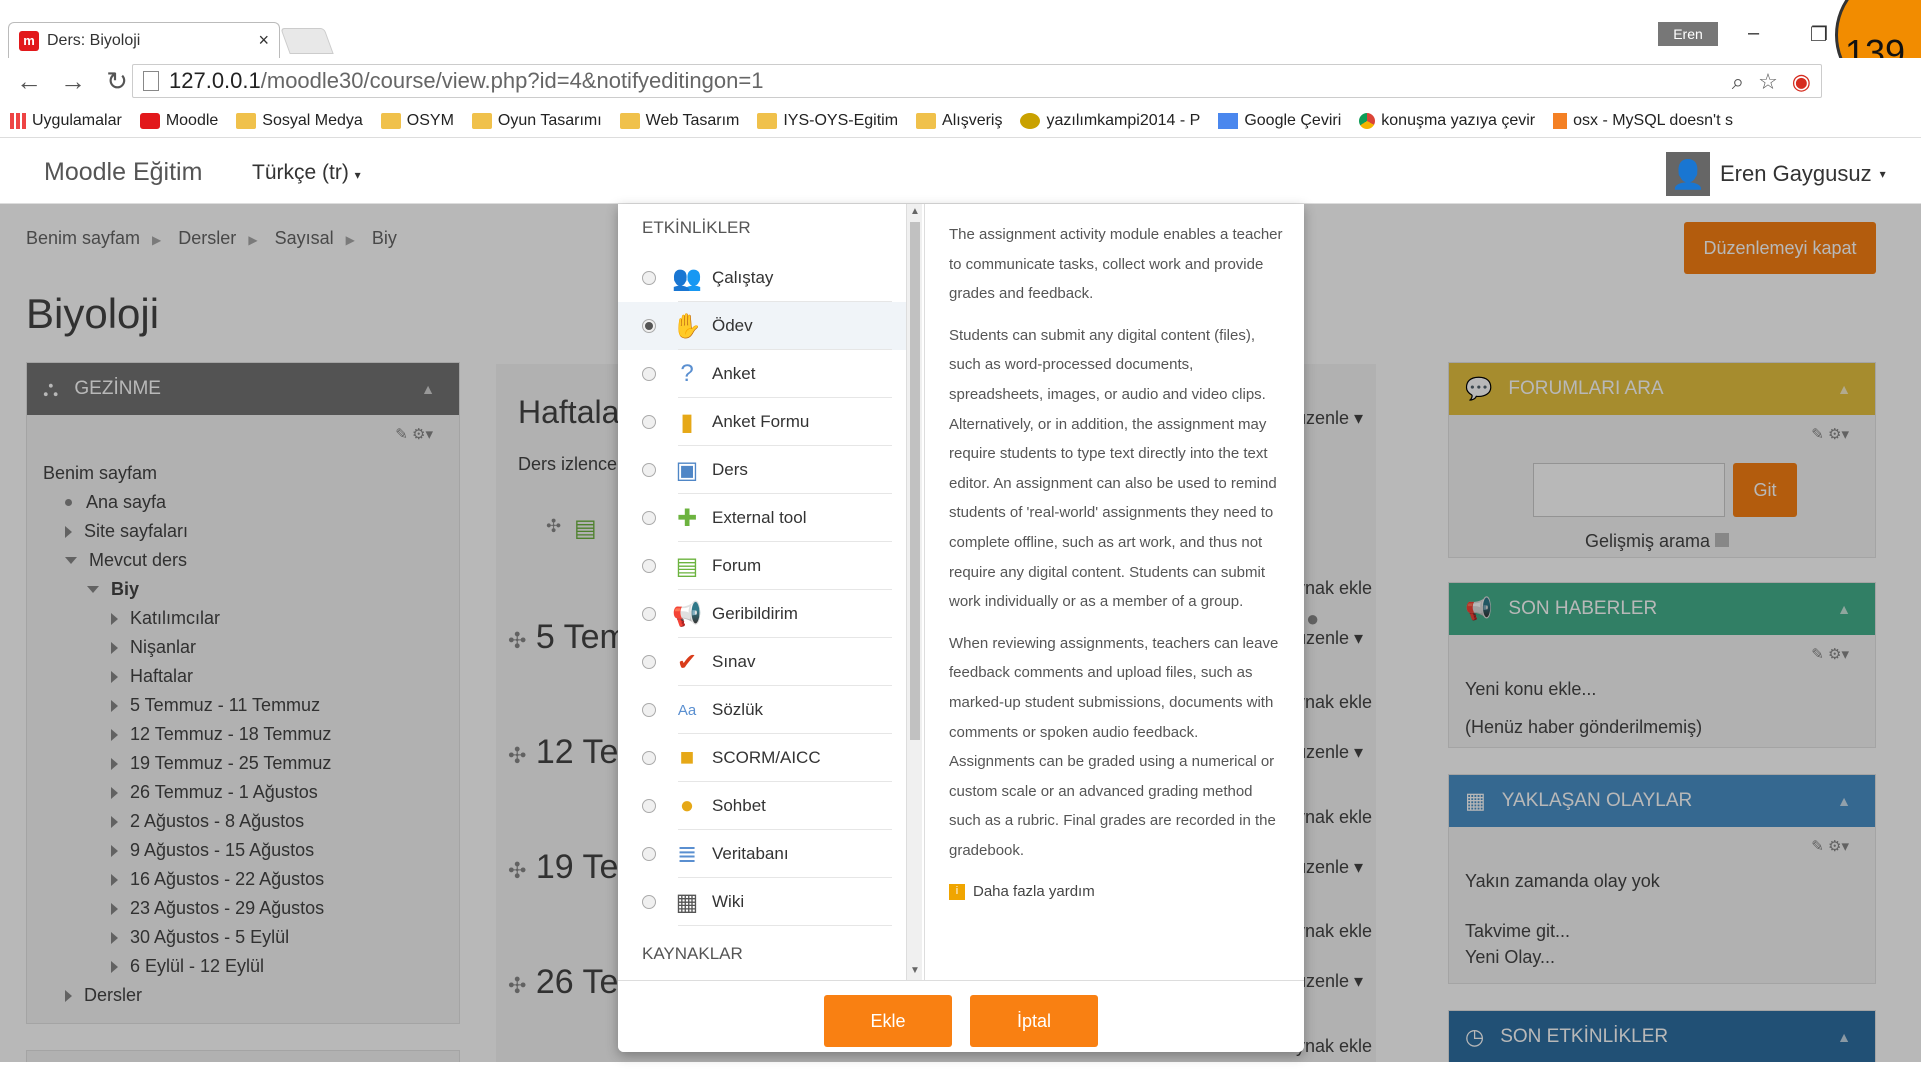  What do you see at coordinates (1768, 82) in the screenshot?
I see `star-icon: ☆` at bounding box center [1768, 82].